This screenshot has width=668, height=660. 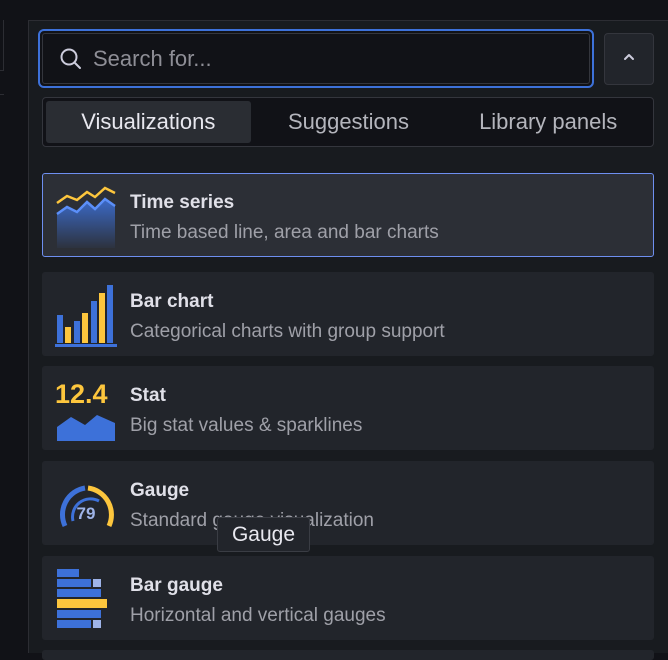 I want to click on viz-card-gauge: 79 Gauge Standard gauge visualization, so click(x=348, y=503).